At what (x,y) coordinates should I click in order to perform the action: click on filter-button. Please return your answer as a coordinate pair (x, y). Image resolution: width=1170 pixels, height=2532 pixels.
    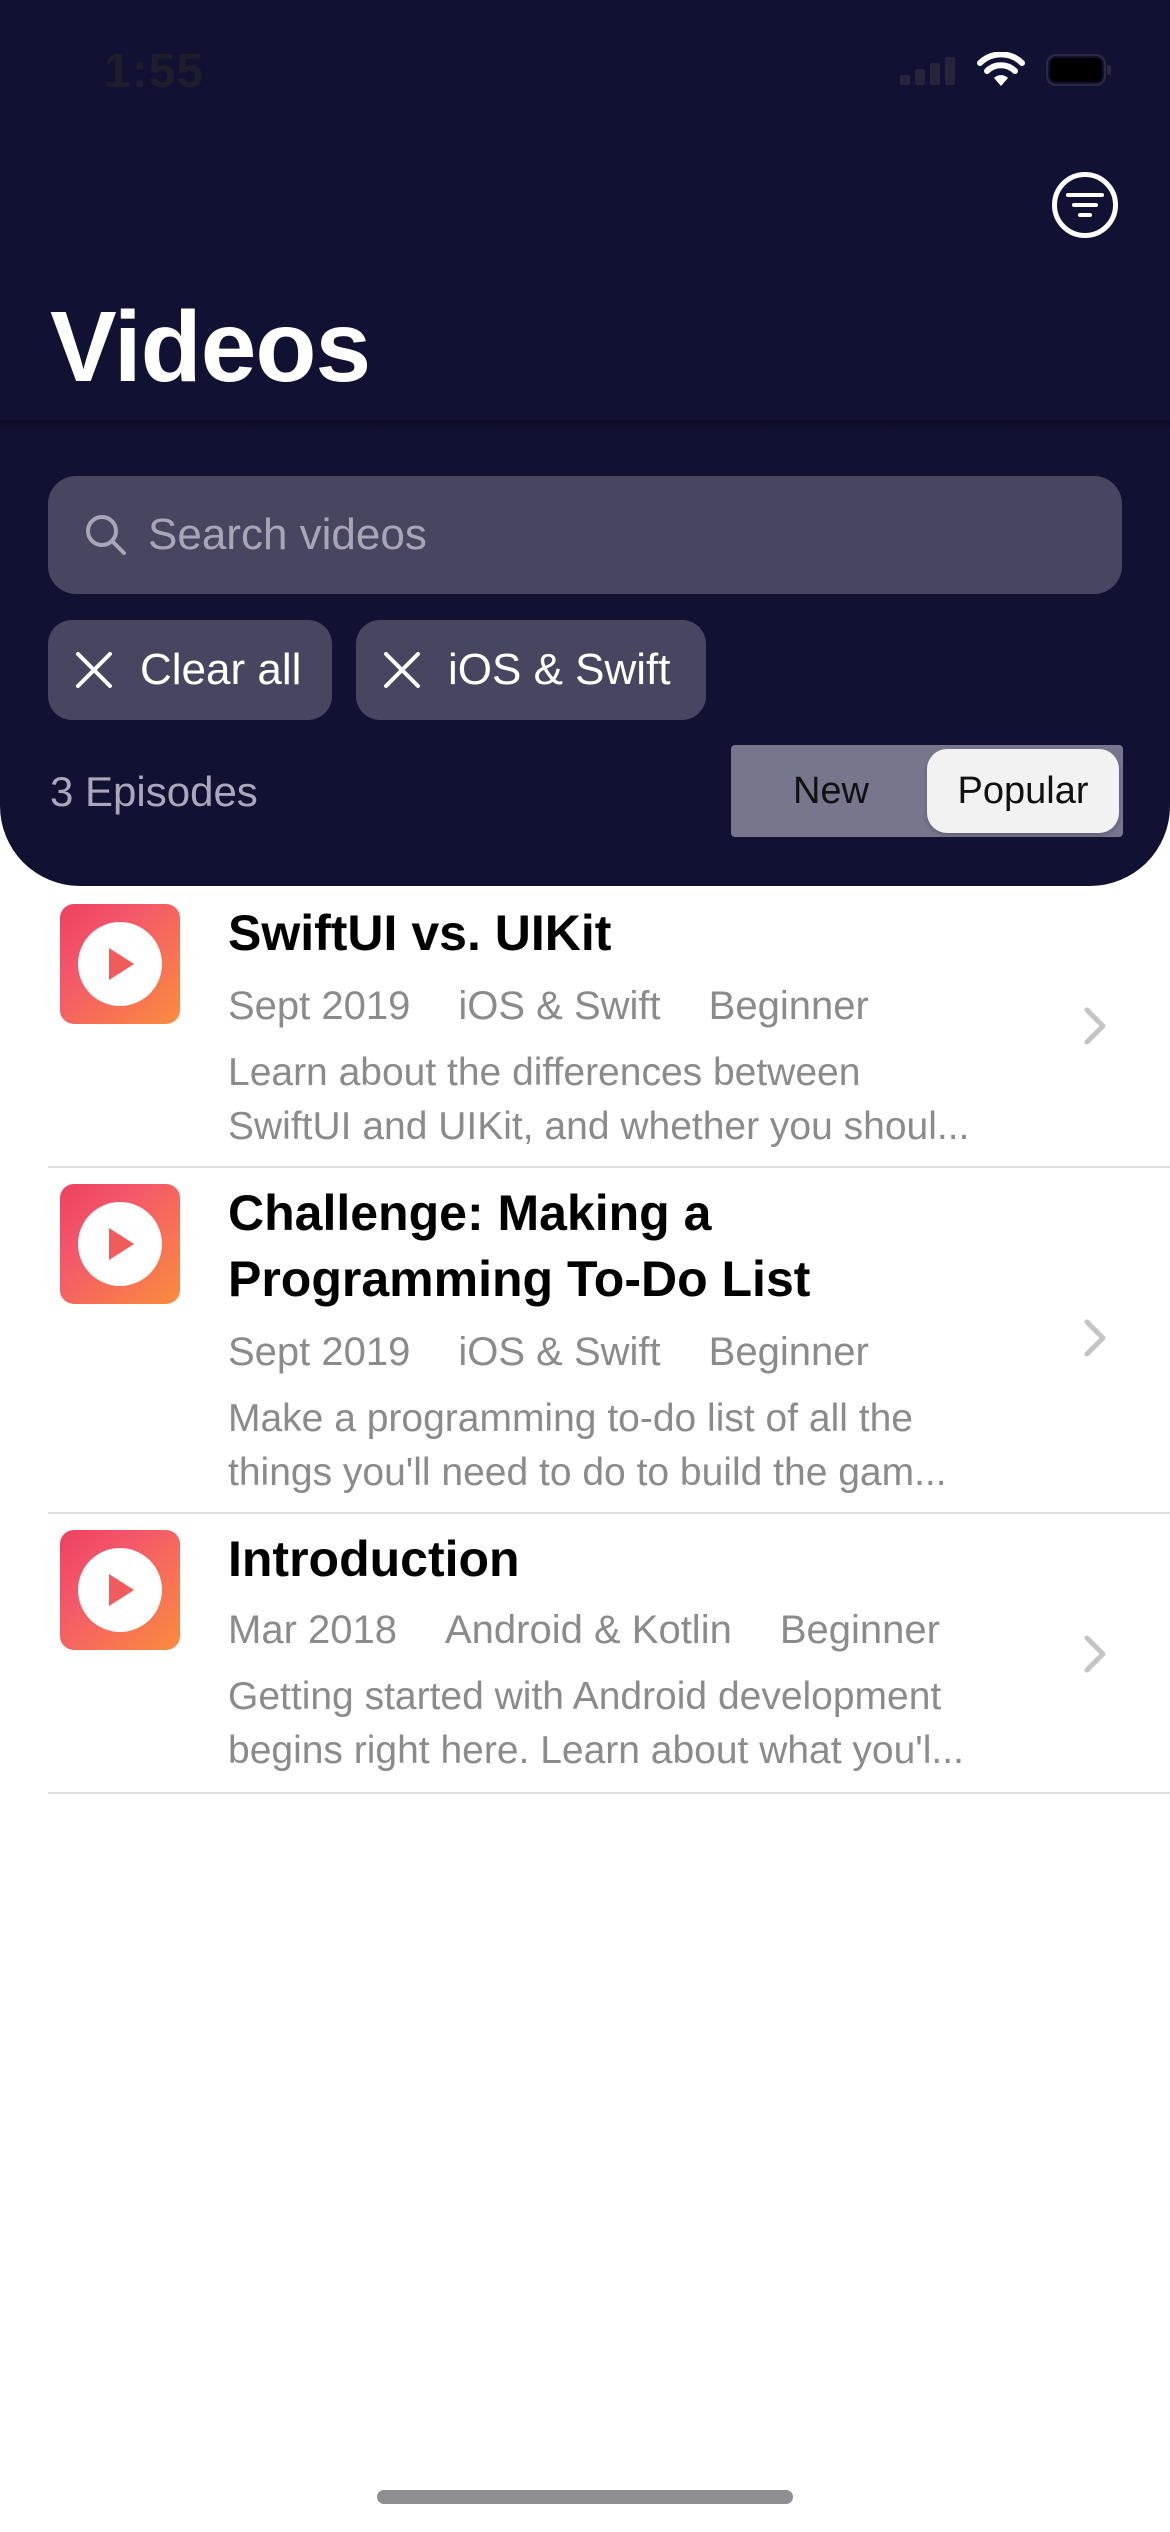
    Looking at the image, I should click on (1085, 205).